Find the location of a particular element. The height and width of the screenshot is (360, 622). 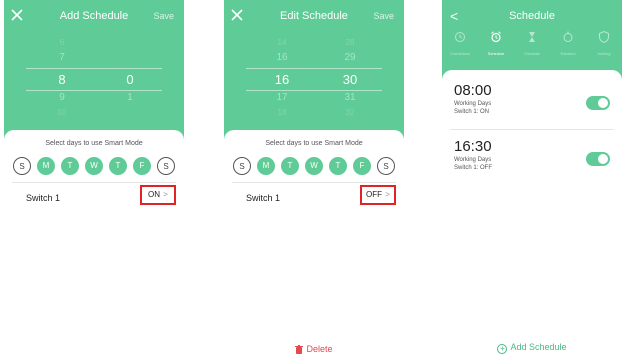

delete-button: Delete is located at coordinates (314, 349).